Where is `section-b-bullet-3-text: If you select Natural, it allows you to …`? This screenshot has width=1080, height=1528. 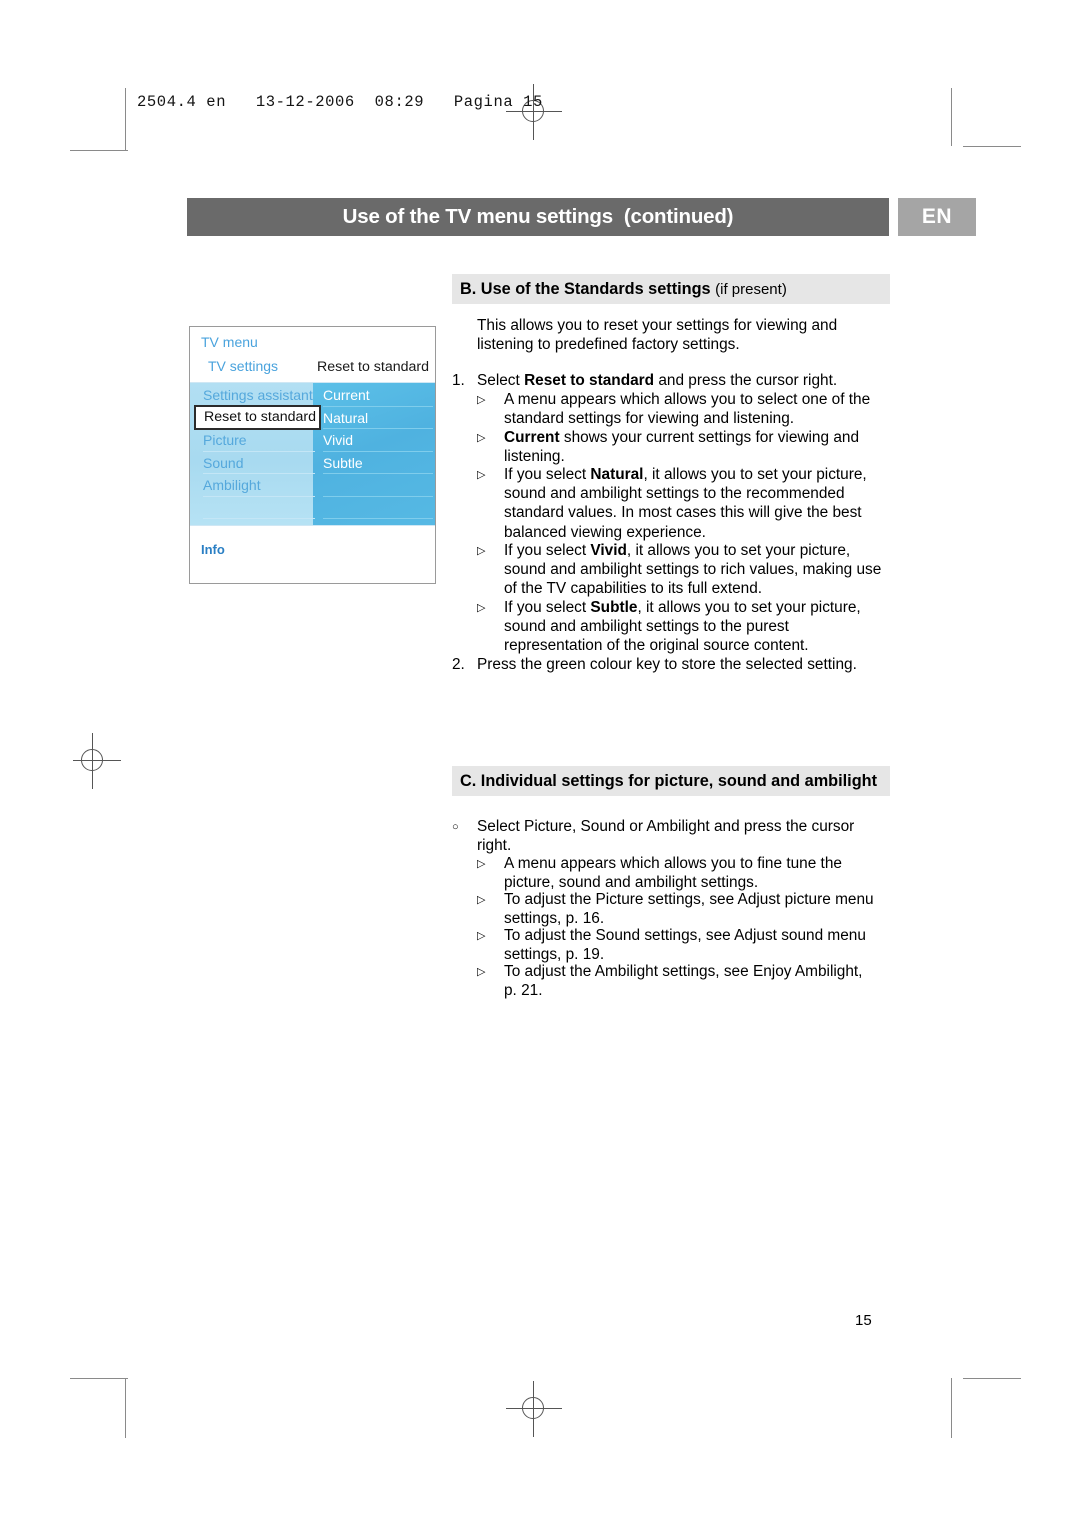
section-b-bullet-3-text: If you select Natural, it allows you to … is located at coordinates (698, 503).